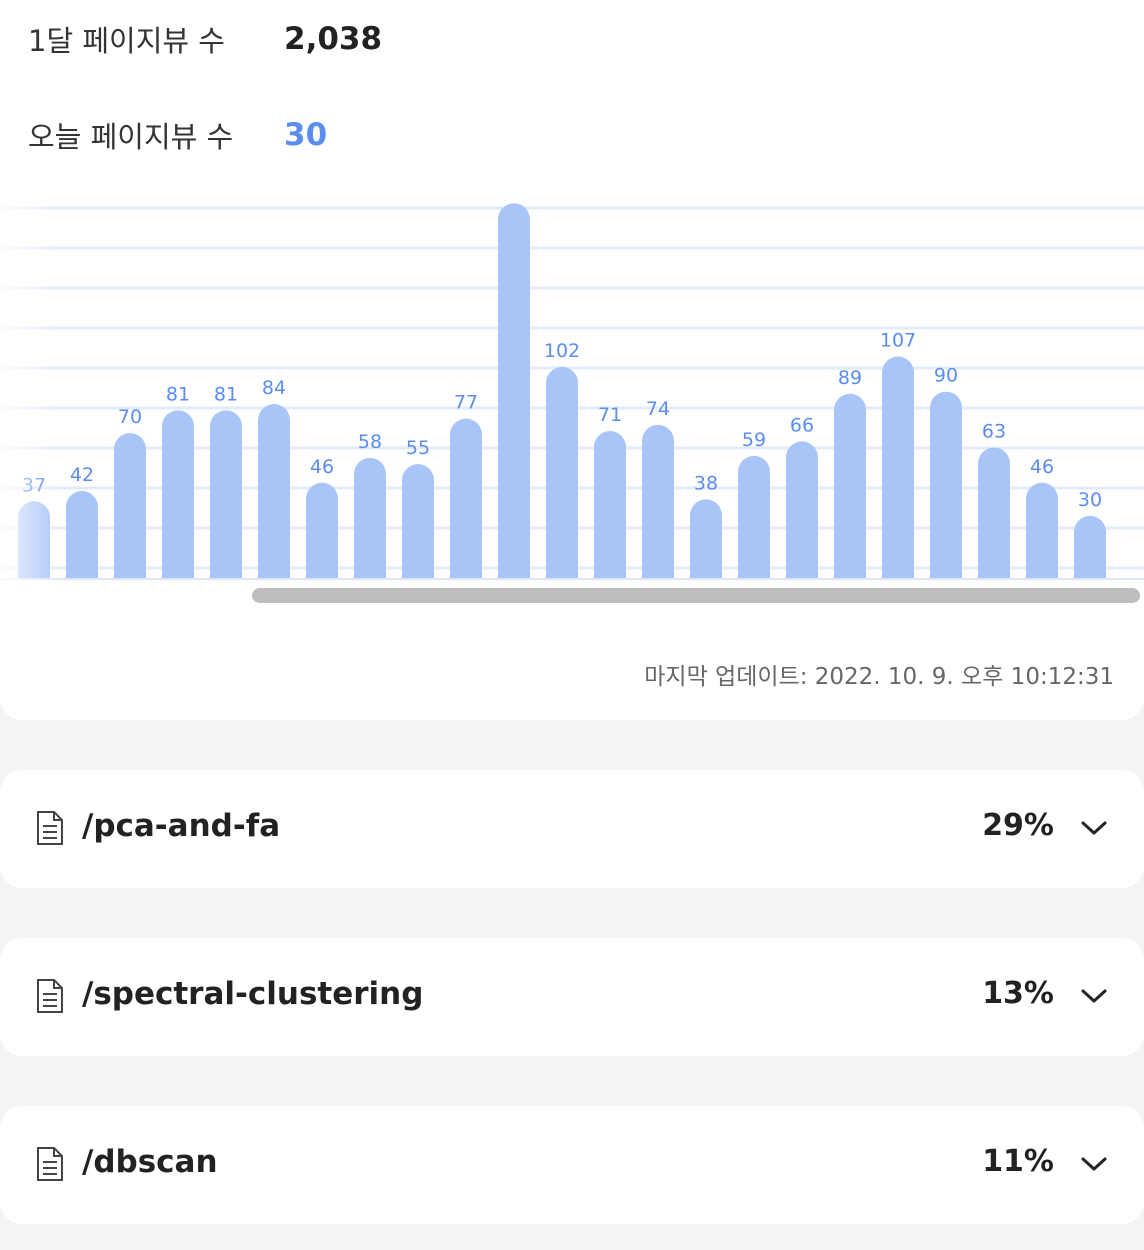 The height and width of the screenshot is (1250, 1144). I want to click on chart-data-label: 71, so click(610, 415).